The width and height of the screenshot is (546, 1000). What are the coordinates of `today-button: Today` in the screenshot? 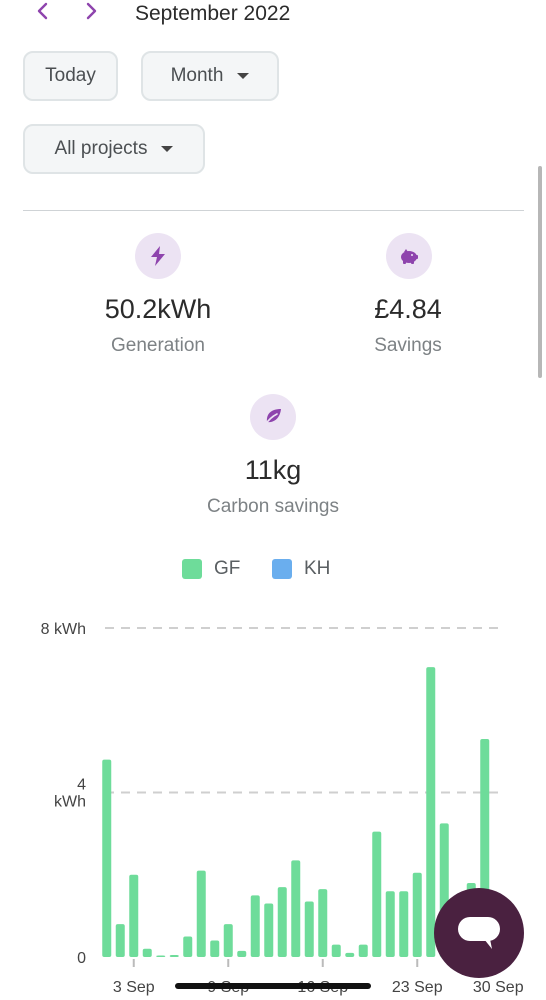 It's located at (70, 76).